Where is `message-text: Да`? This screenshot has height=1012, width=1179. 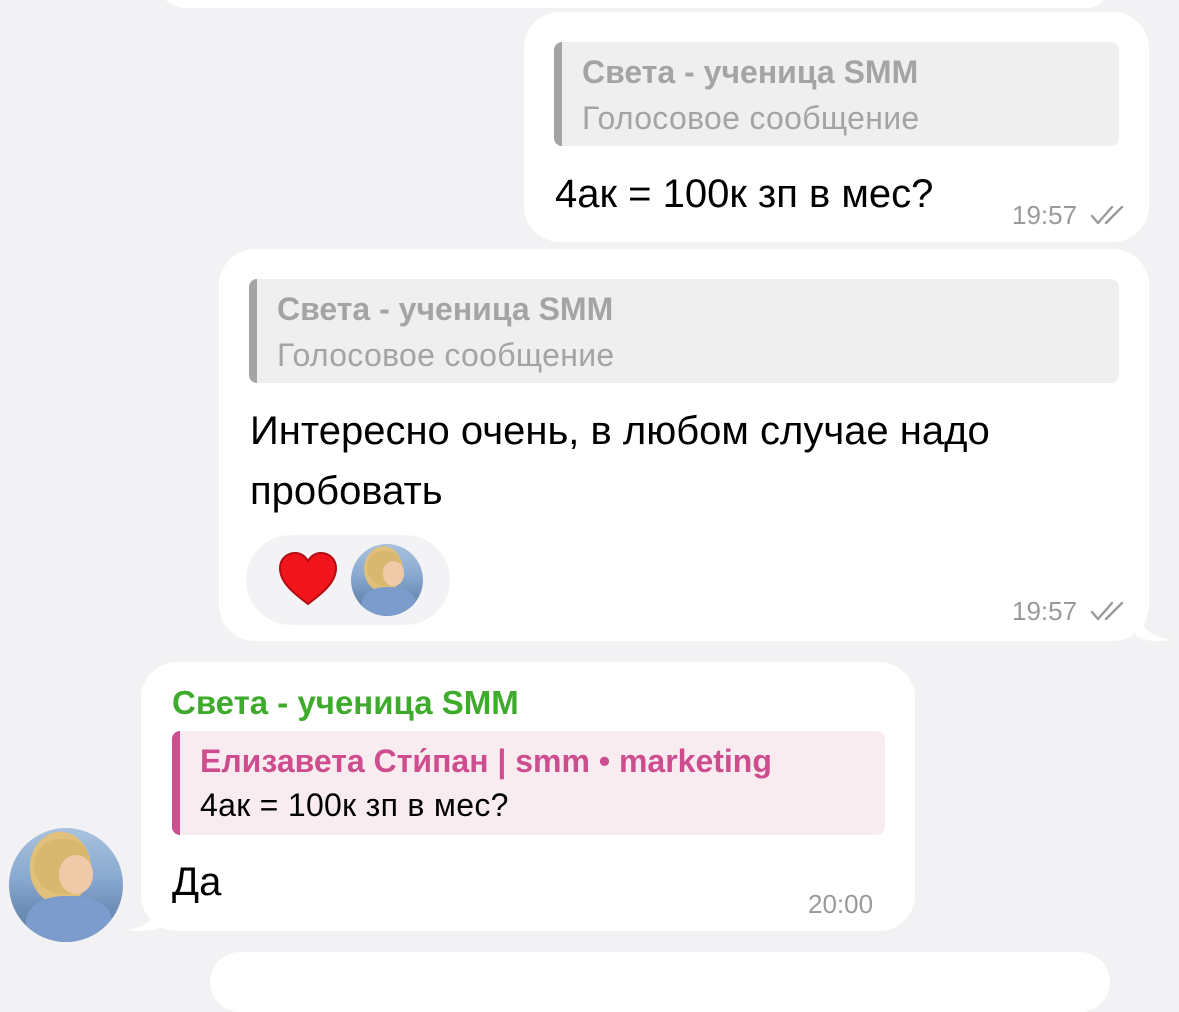
message-text: Да is located at coordinates (197, 882).